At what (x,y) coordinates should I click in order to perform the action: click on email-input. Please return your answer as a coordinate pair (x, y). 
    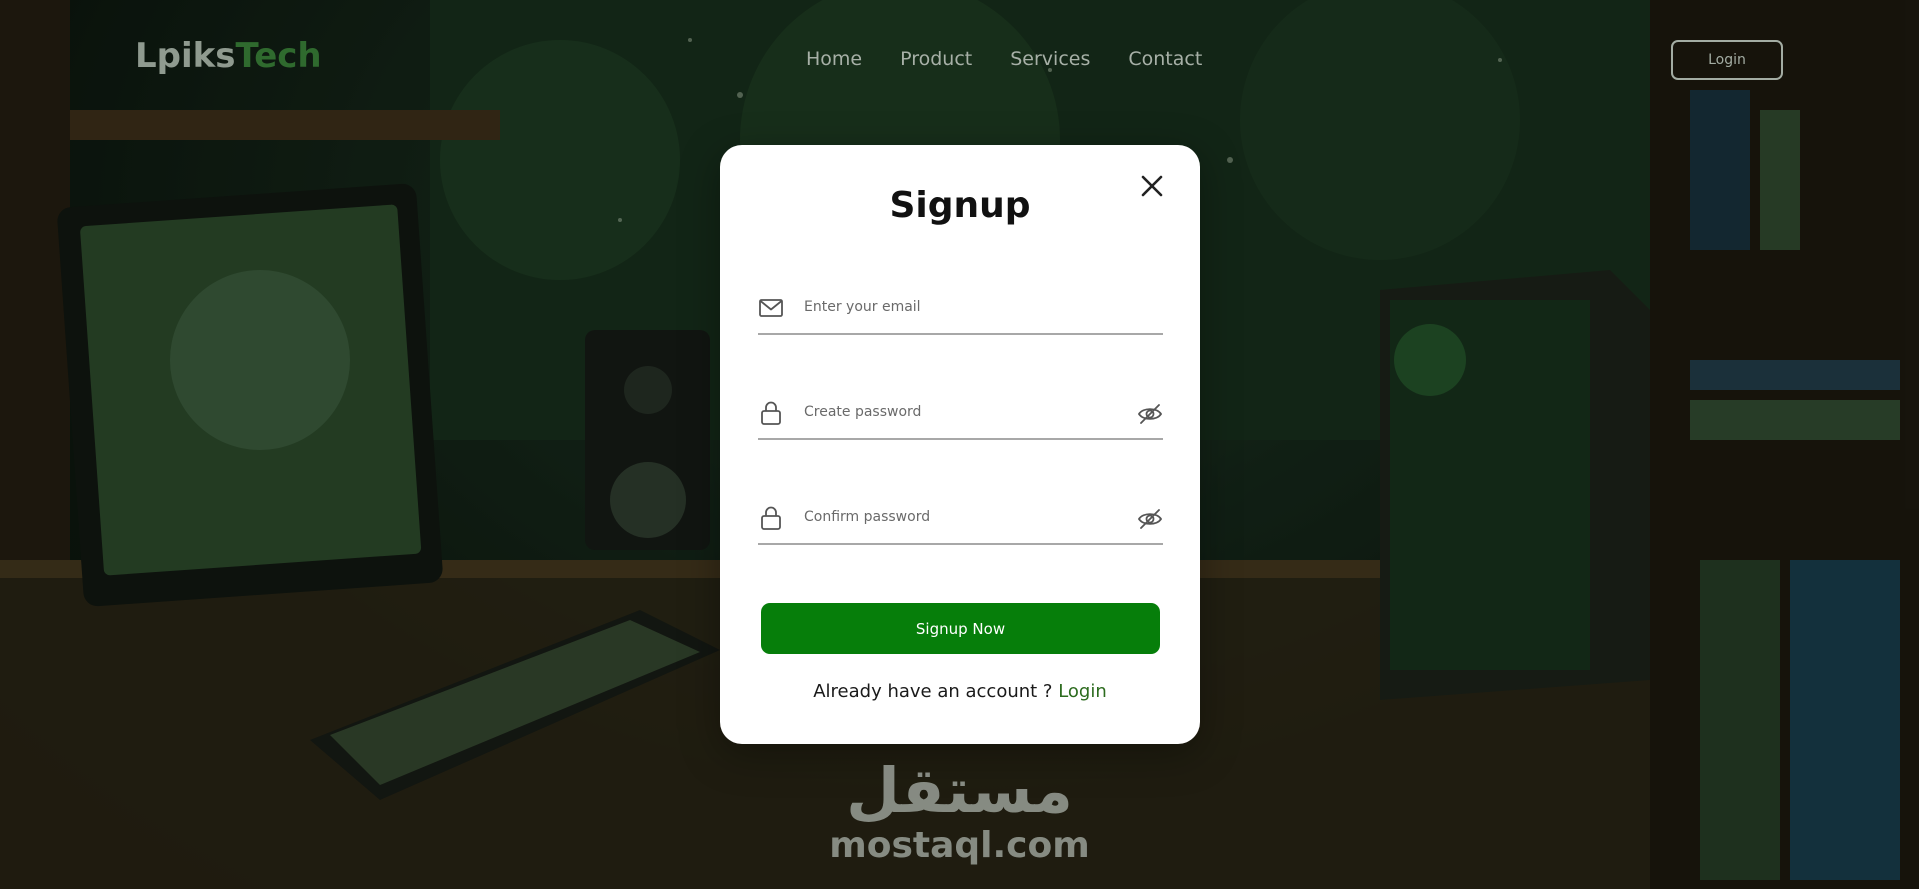
    Looking at the image, I should click on (964, 307).